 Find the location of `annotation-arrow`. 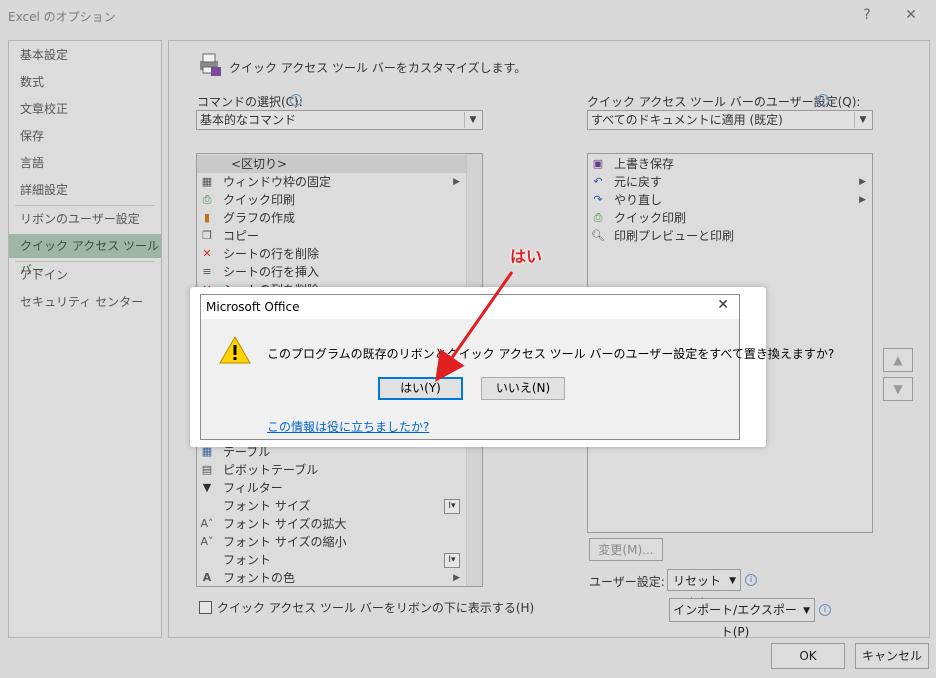

annotation-arrow is located at coordinates (474, 326).